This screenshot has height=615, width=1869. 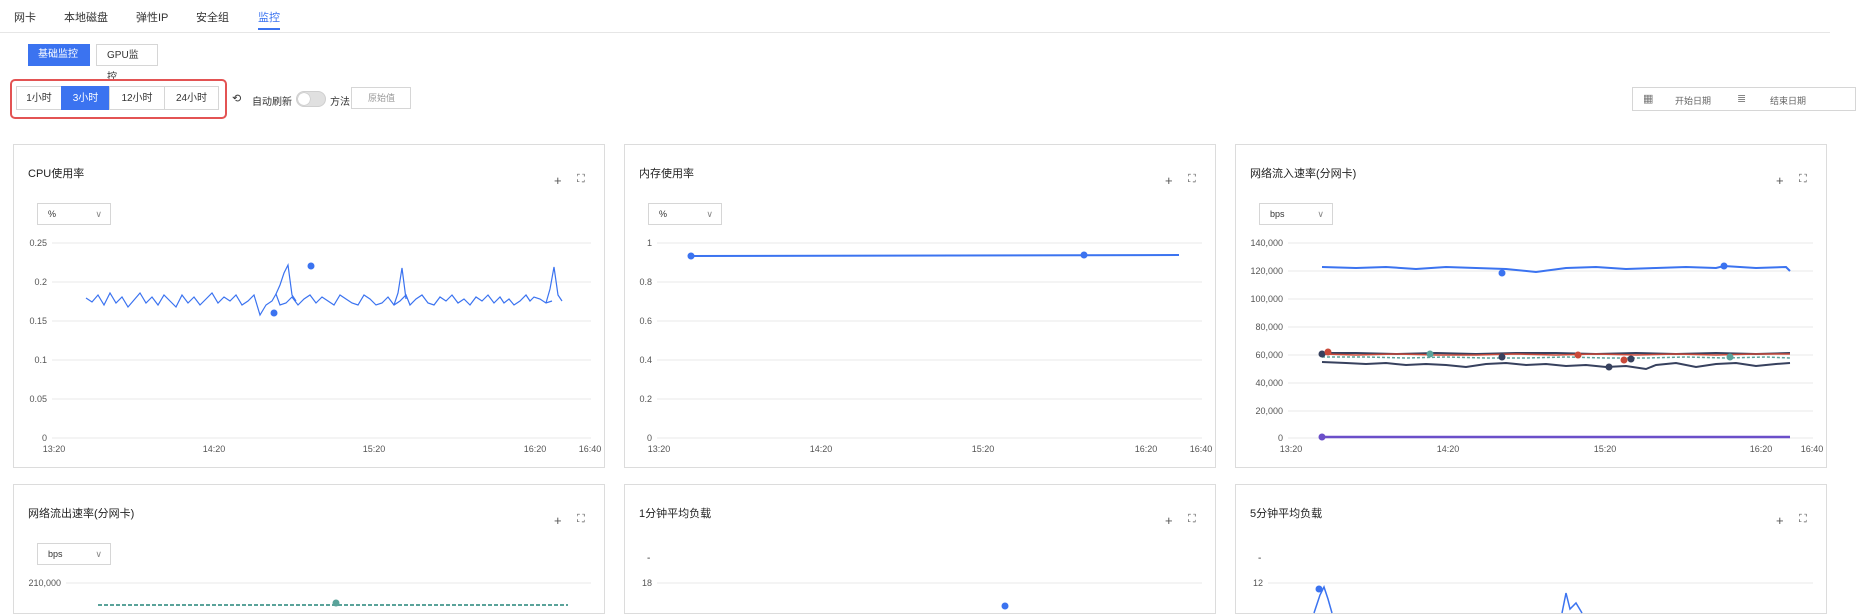 I want to click on series-line, so click(x=1572, y=603).